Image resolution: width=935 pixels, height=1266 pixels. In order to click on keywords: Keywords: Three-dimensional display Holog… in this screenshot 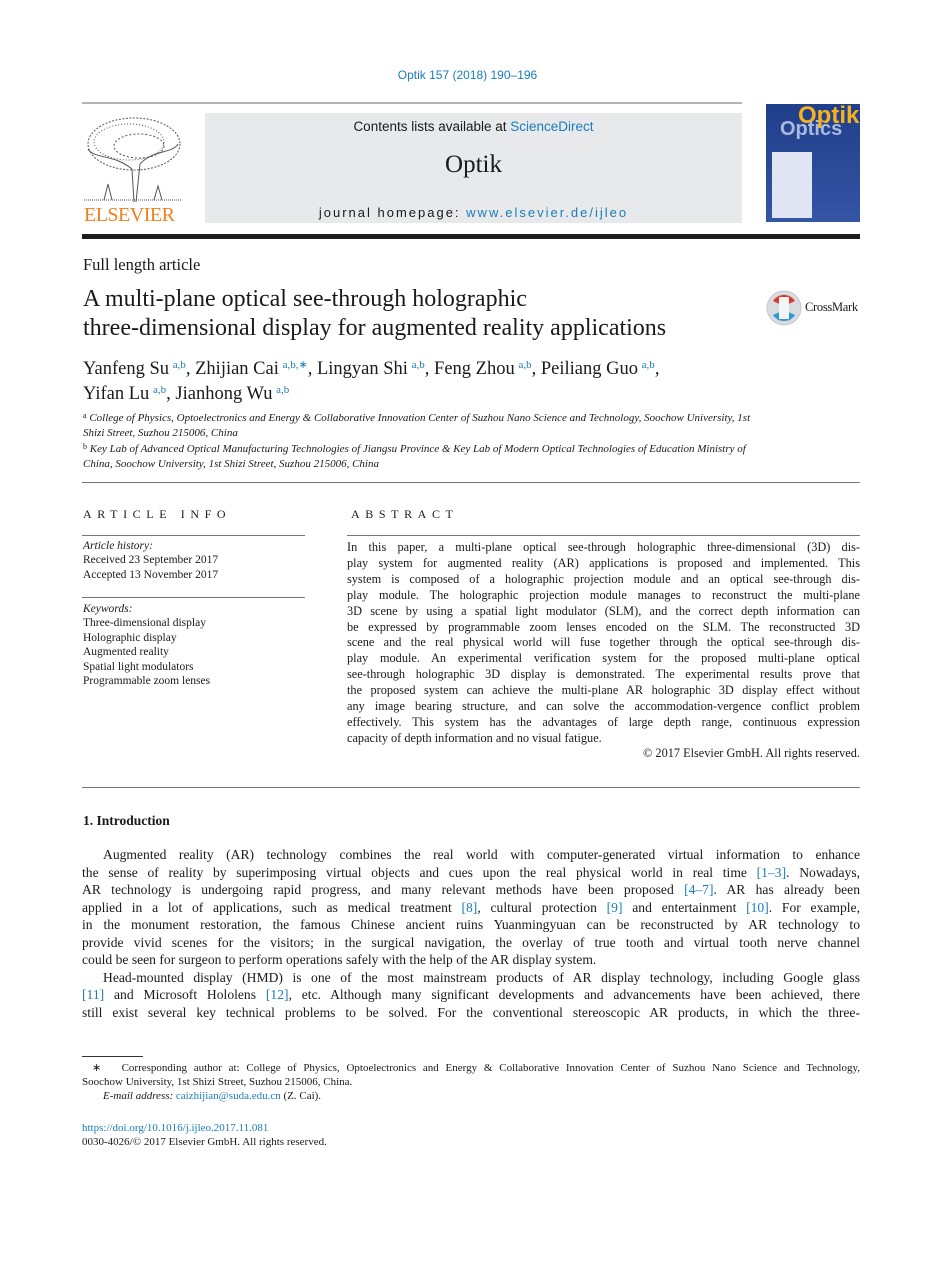, I will do `click(146, 645)`.